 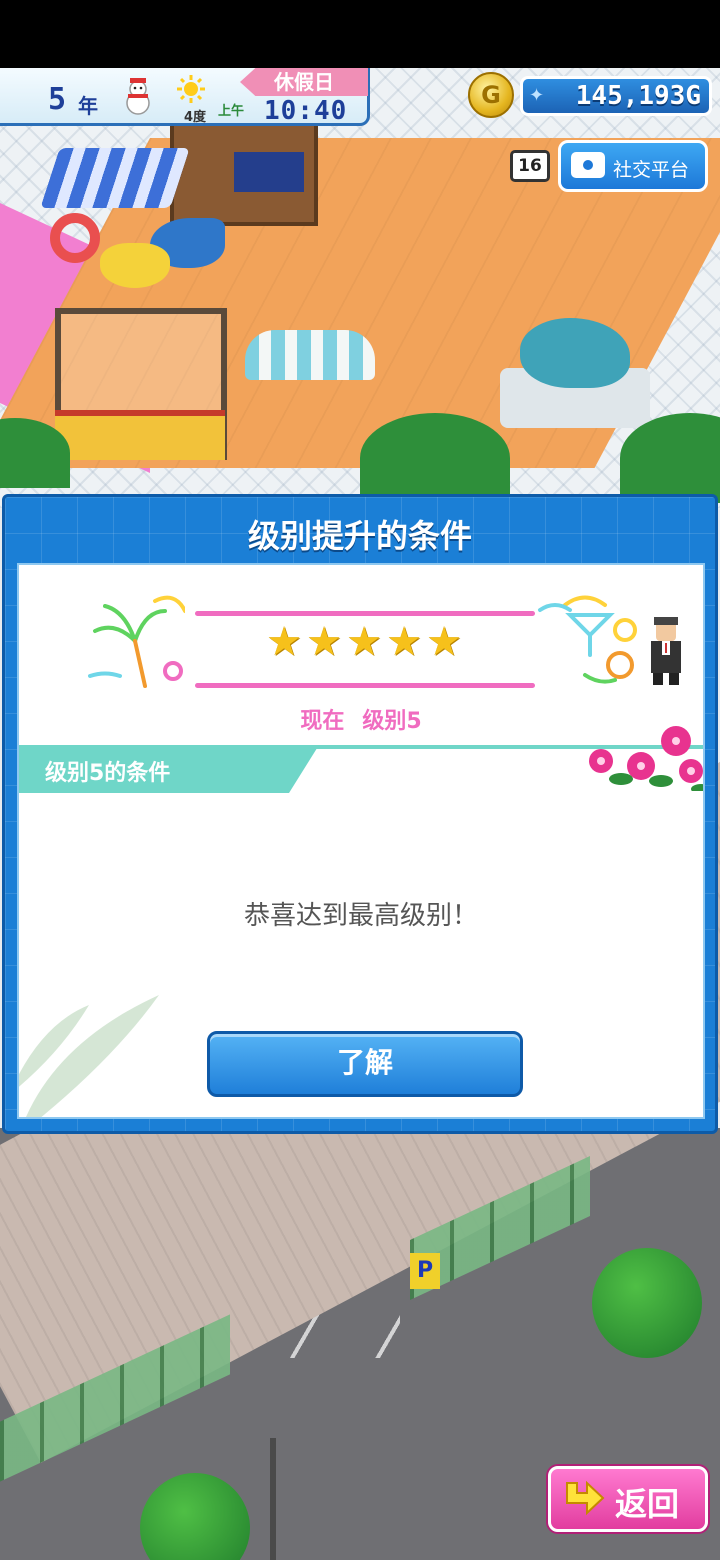 What do you see at coordinates (88, 106) in the screenshot?
I see `year-unit: 年` at bounding box center [88, 106].